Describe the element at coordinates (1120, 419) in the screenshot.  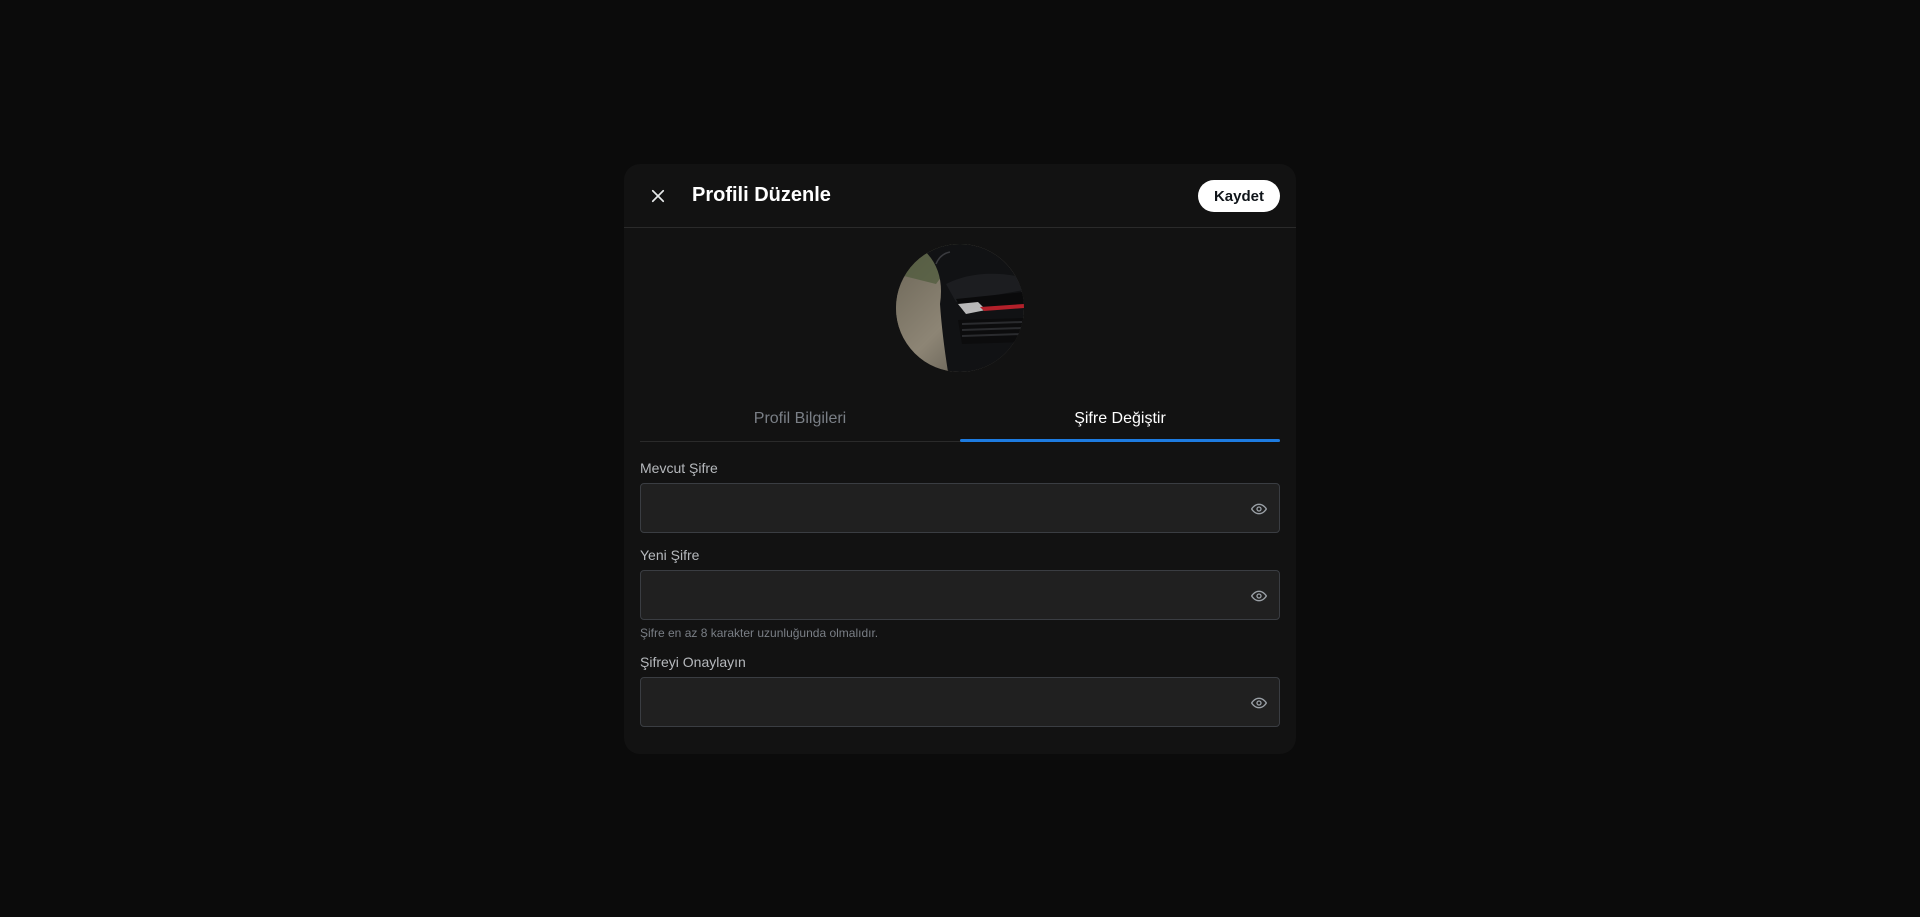
I see `tab-change-password: Şifre Değiştir` at that location.